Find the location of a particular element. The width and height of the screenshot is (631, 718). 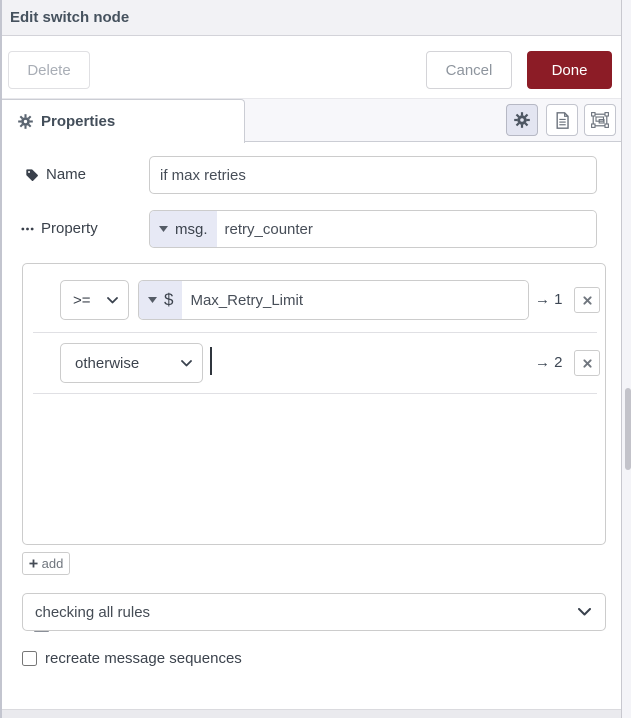

text-caret is located at coordinates (211, 361).